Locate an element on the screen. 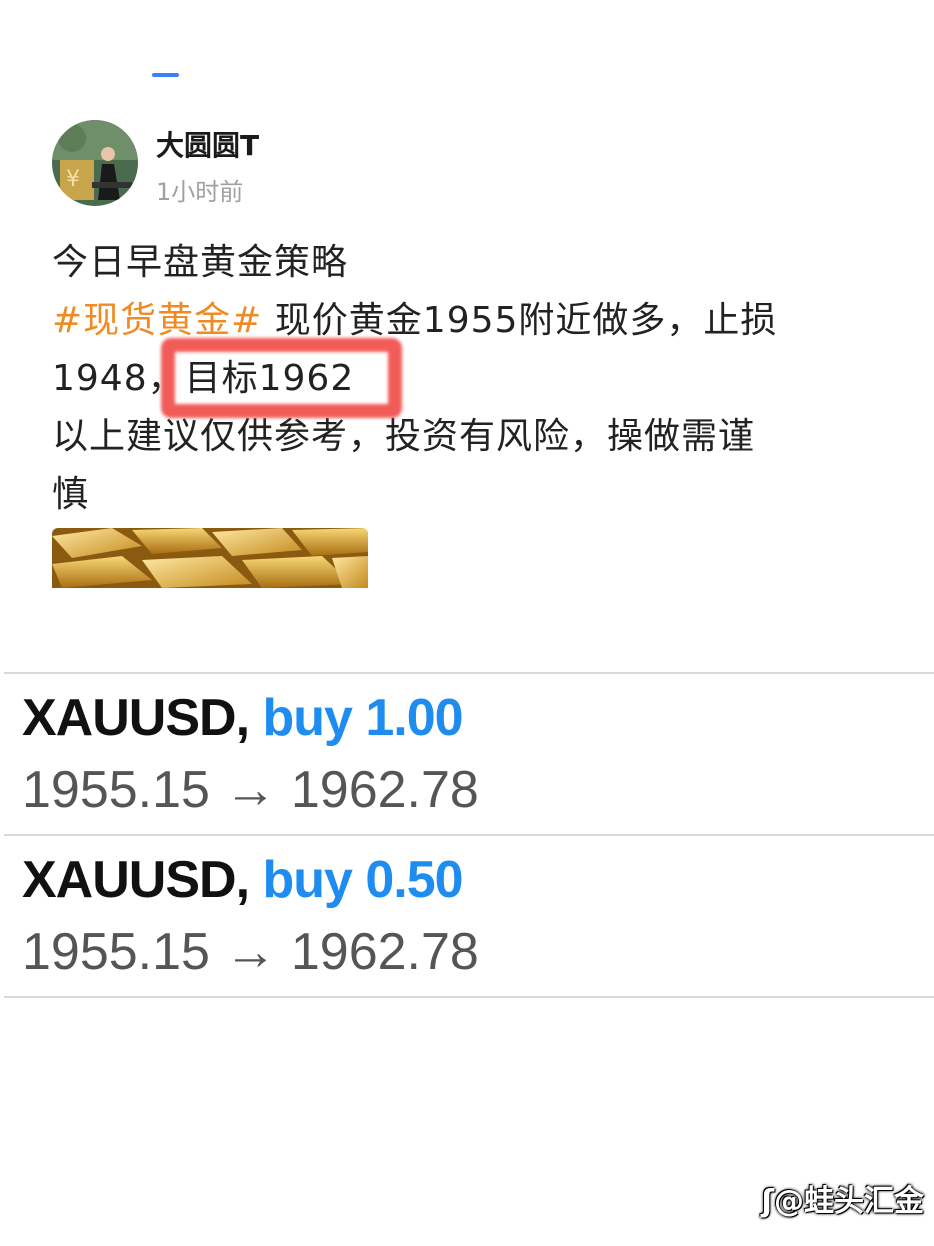 The height and width of the screenshot is (1246, 934). trade-symbol-line: XAUUSD, buy 1.00 is located at coordinates (243, 718).